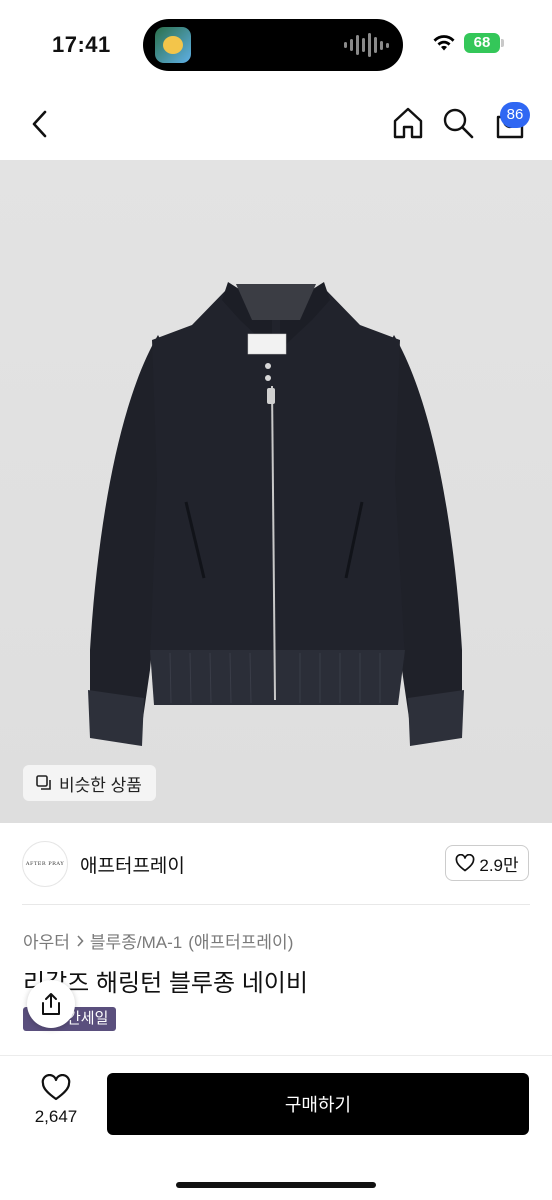 This screenshot has height=1200, width=552. I want to click on battery-cap, so click(502, 43).